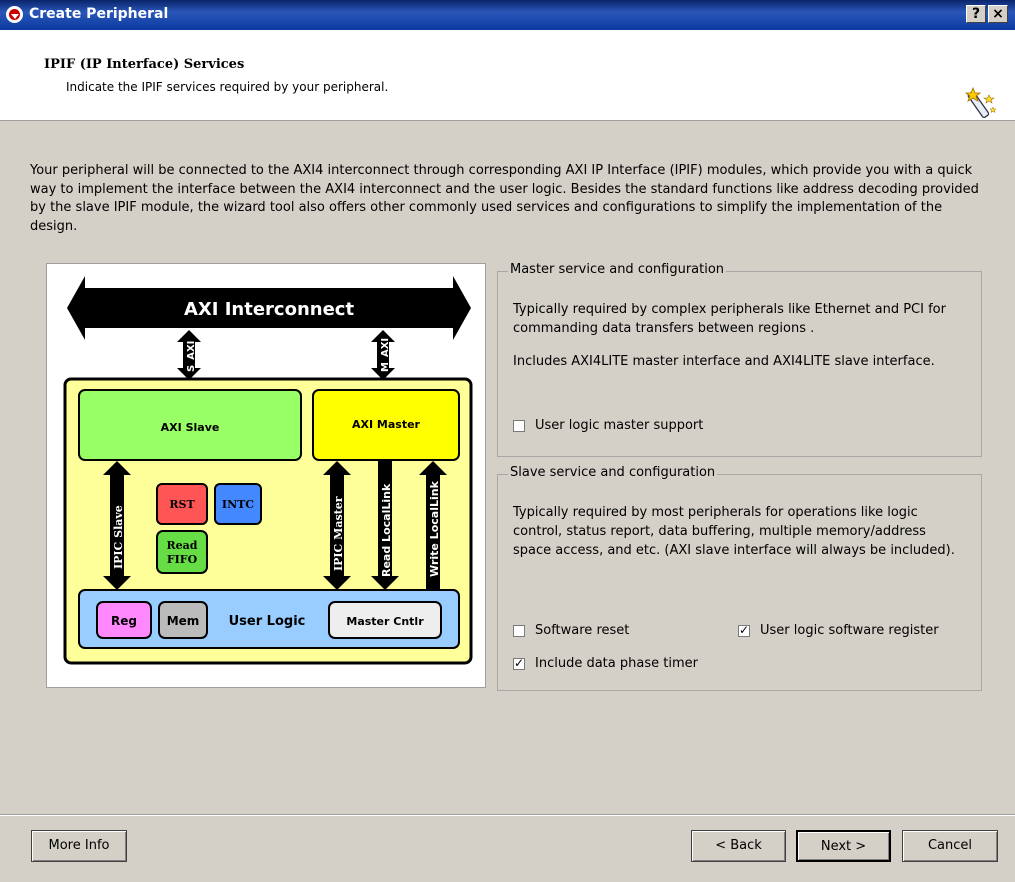  What do you see at coordinates (519, 663) in the screenshot?
I see `data-phase-timer-box` at bounding box center [519, 663].